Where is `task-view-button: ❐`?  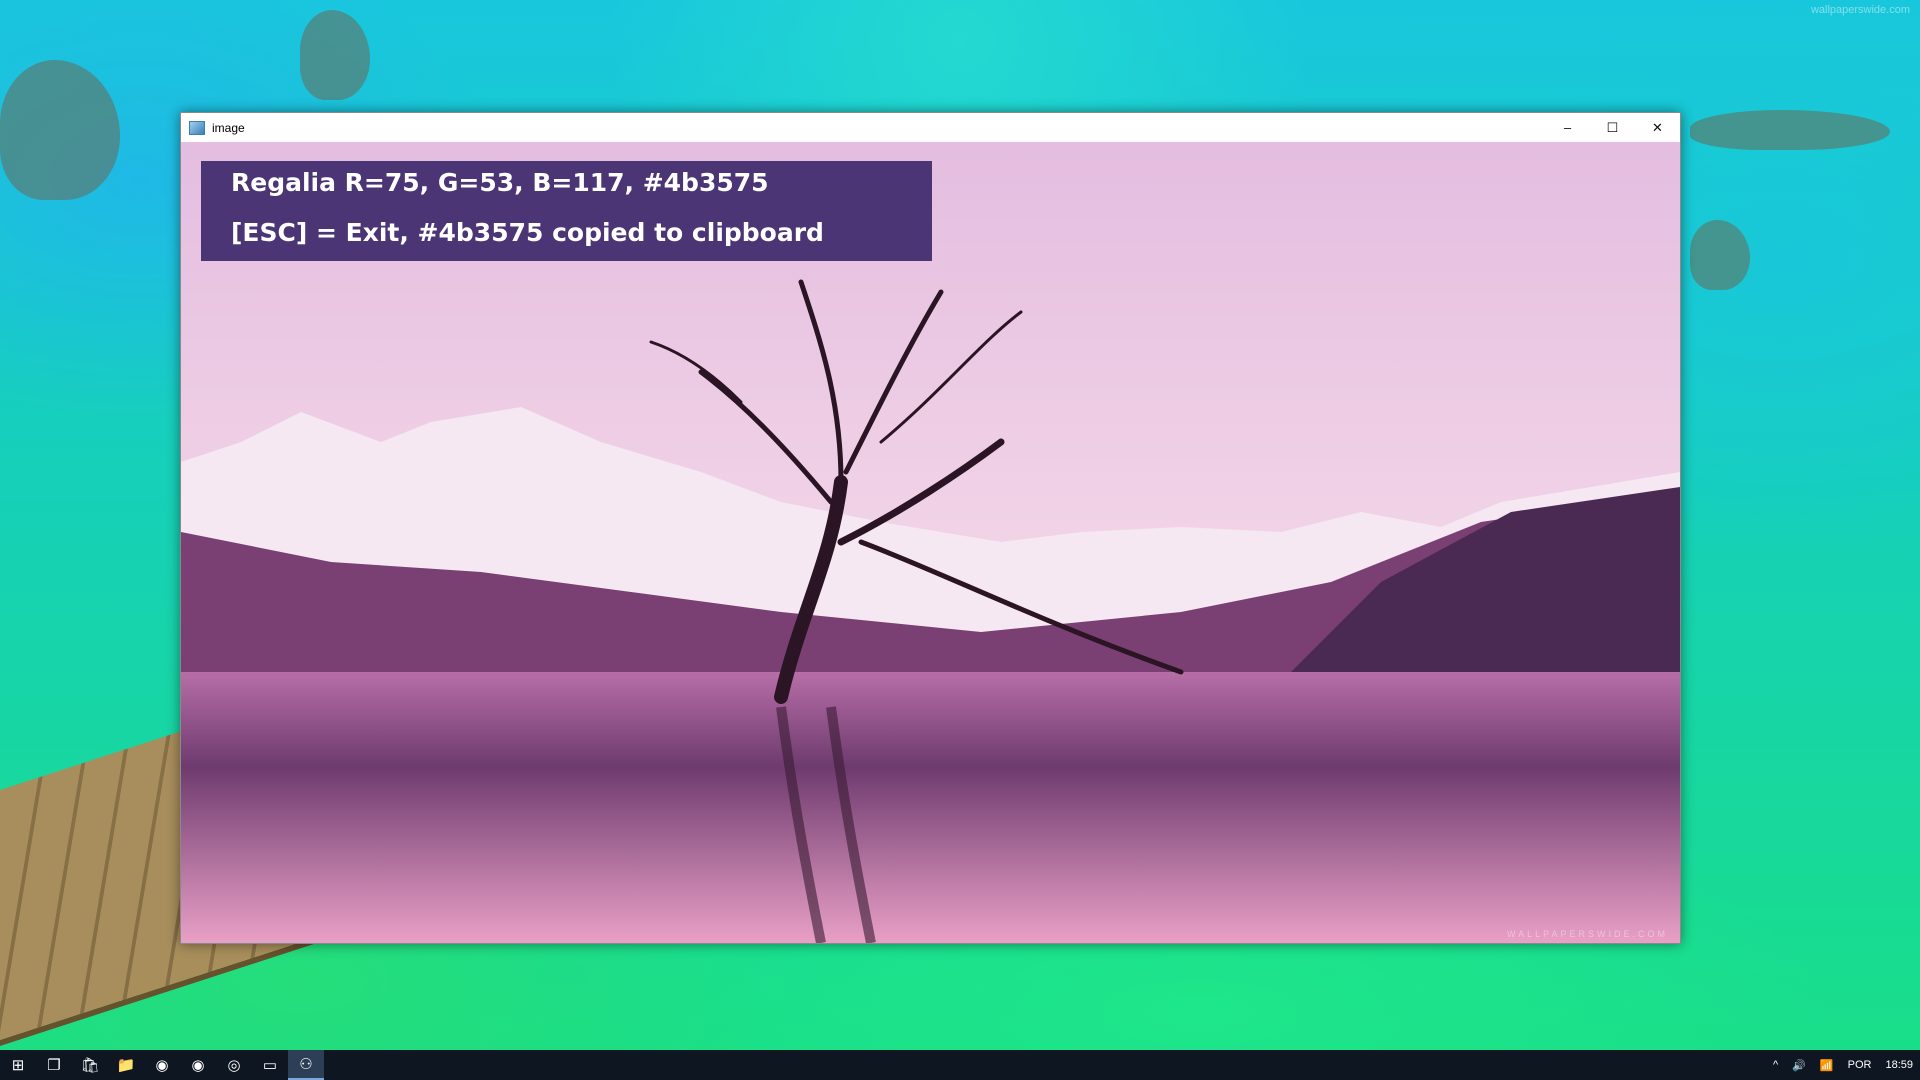 task-view-button: ❐ is located at coordinates (54, 1065).